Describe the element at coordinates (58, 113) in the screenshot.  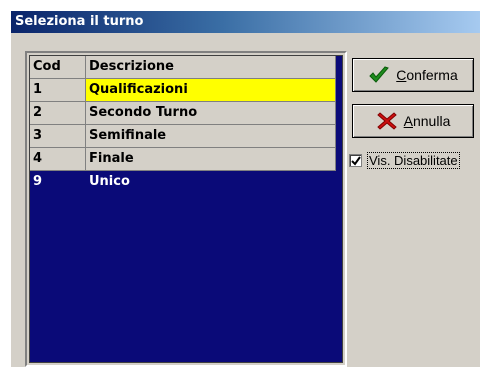
I see `cell-cod: 2` at that location.